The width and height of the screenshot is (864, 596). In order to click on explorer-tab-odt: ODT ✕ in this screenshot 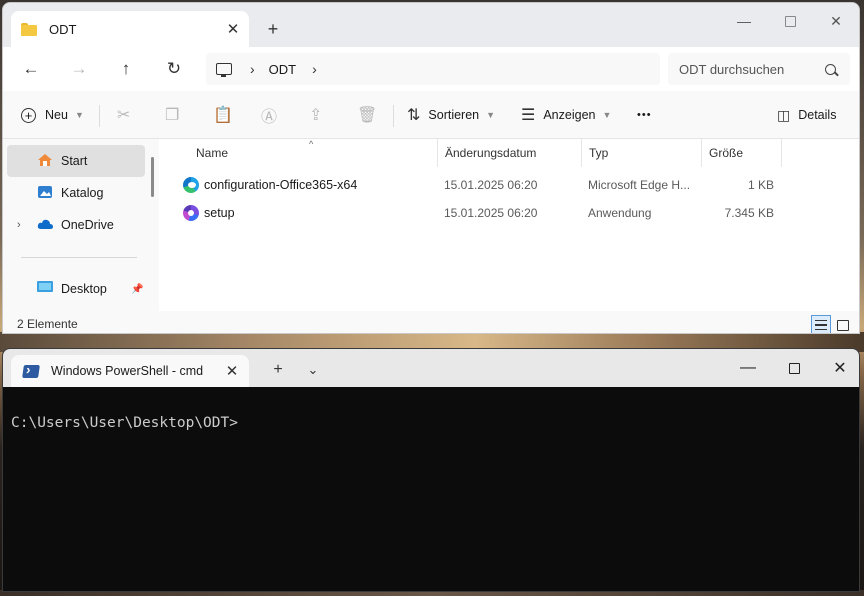, I will do `click(130, 29)`.